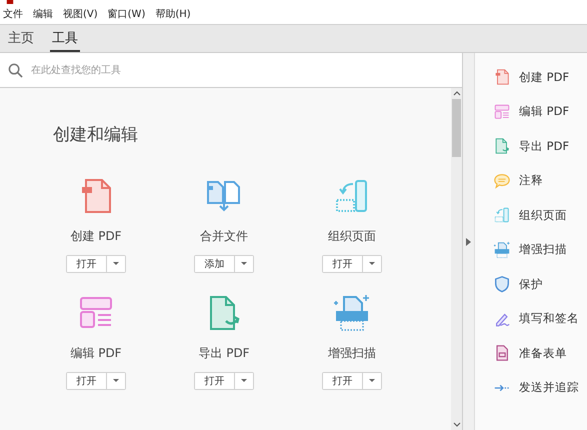  Describe the element at coordinates (502, 181) in the screenshot. I see `speech-bubble-icon` at that location.